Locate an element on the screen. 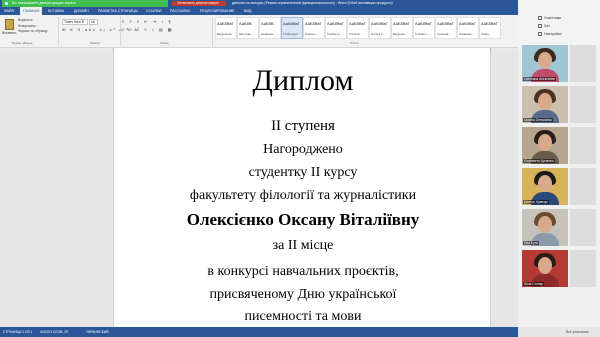 The width and height of the screenshot is (600, 337). paste-button: Вставить is located at coordinates (9, 28).